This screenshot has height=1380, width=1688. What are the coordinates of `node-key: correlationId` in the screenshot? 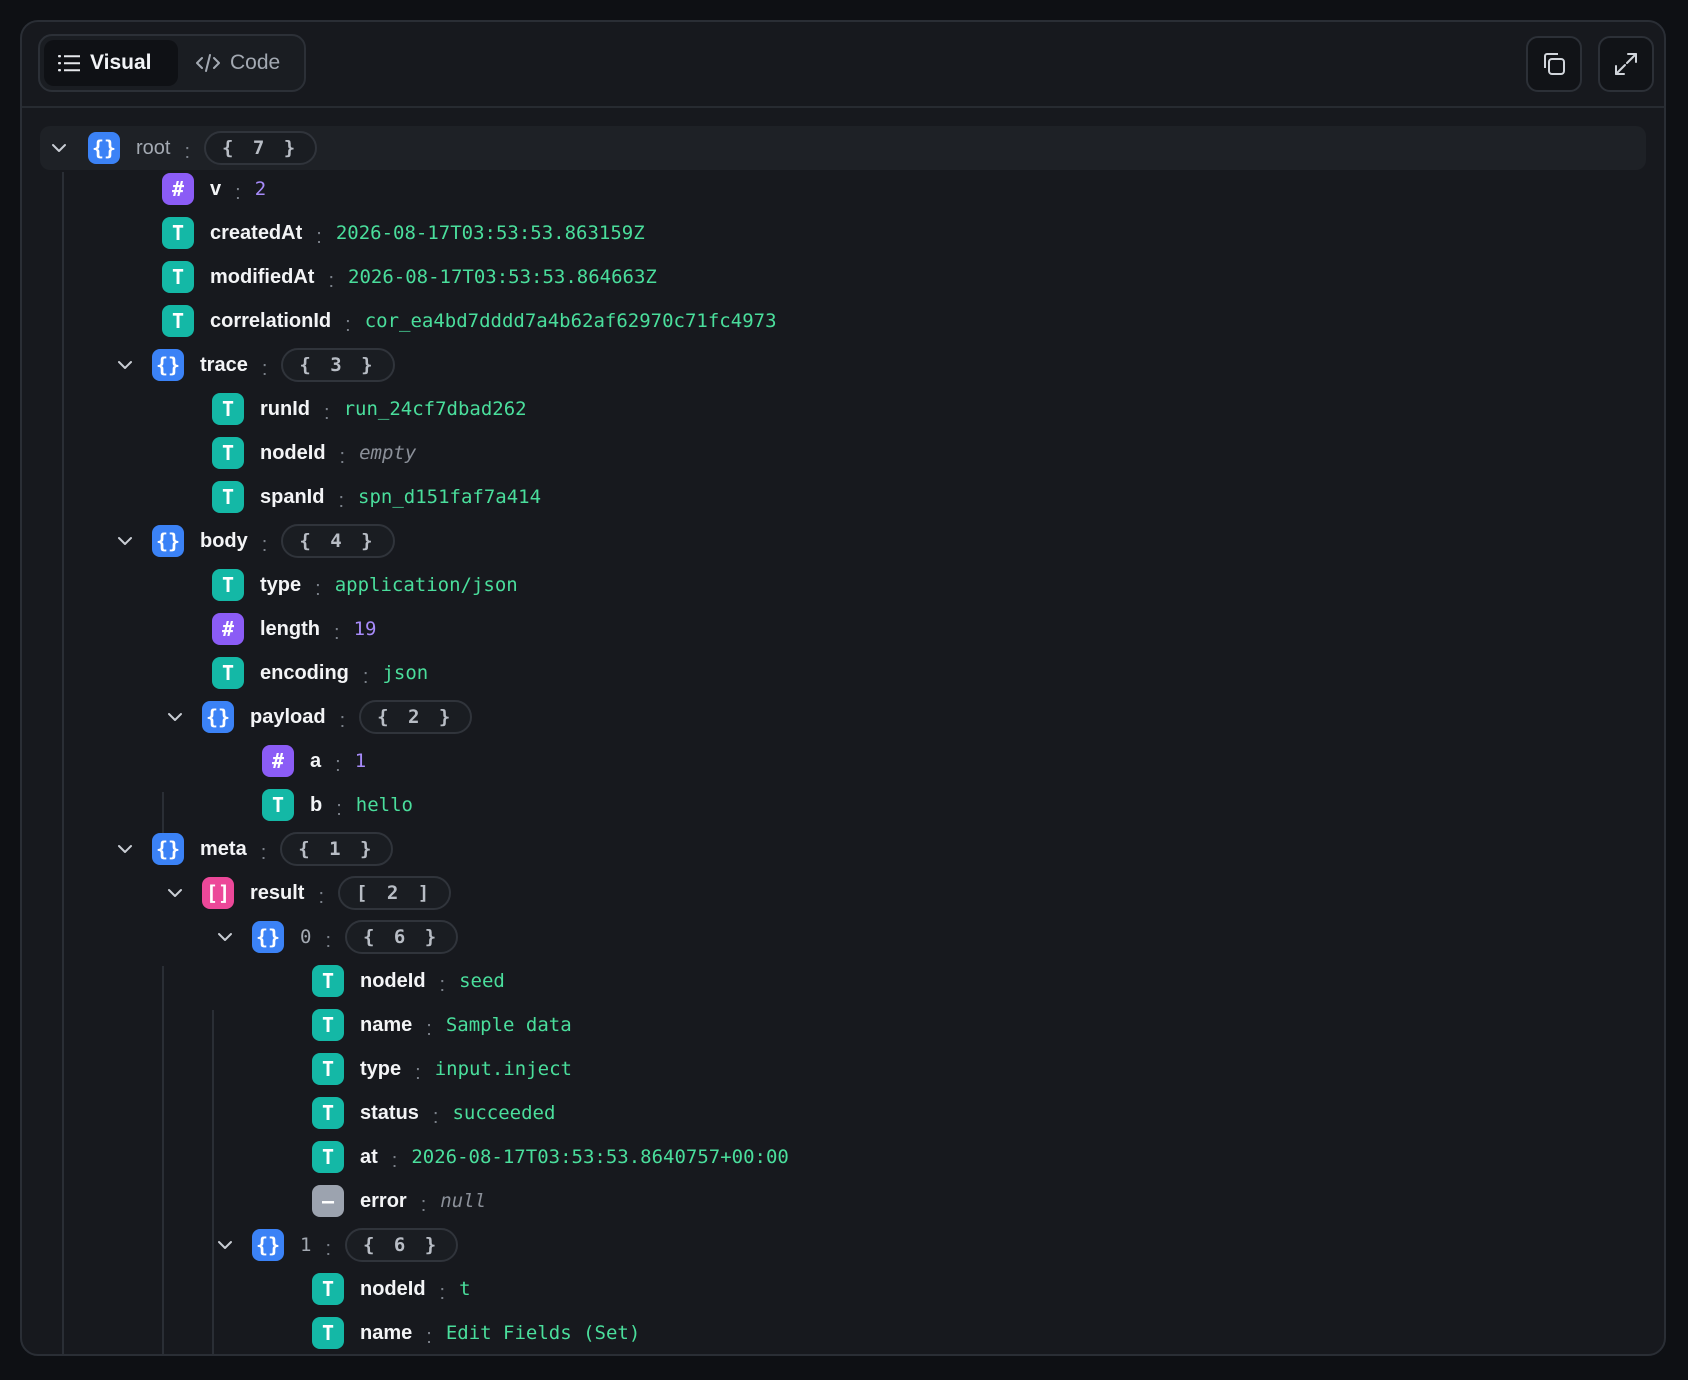 It's located at (271, 320).